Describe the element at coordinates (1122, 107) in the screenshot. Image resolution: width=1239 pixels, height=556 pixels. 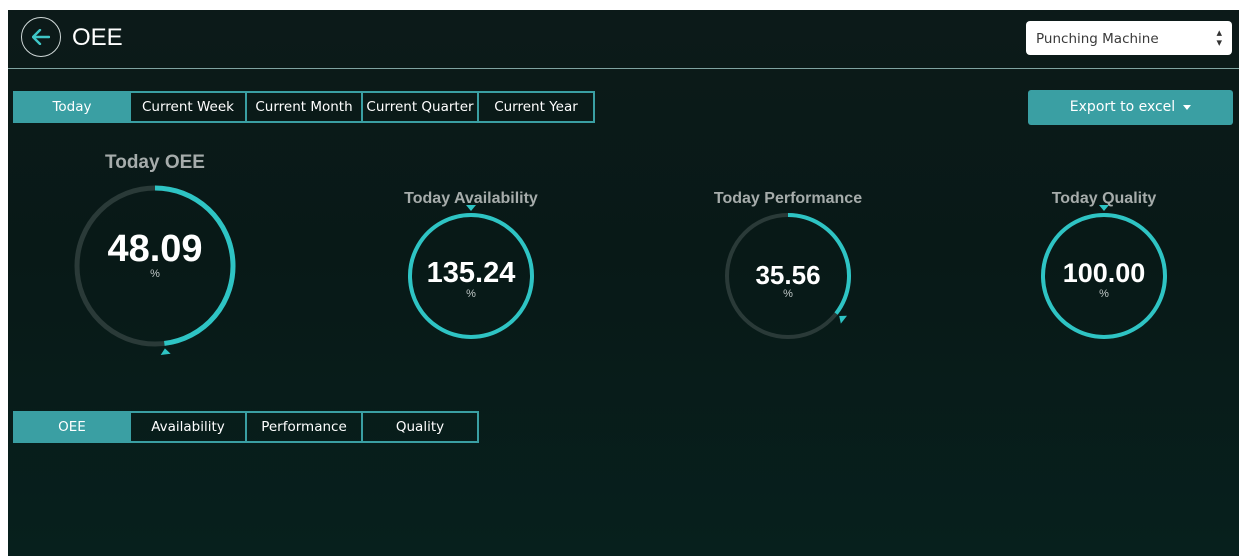
I see `export-label: Export to excel` at that location.